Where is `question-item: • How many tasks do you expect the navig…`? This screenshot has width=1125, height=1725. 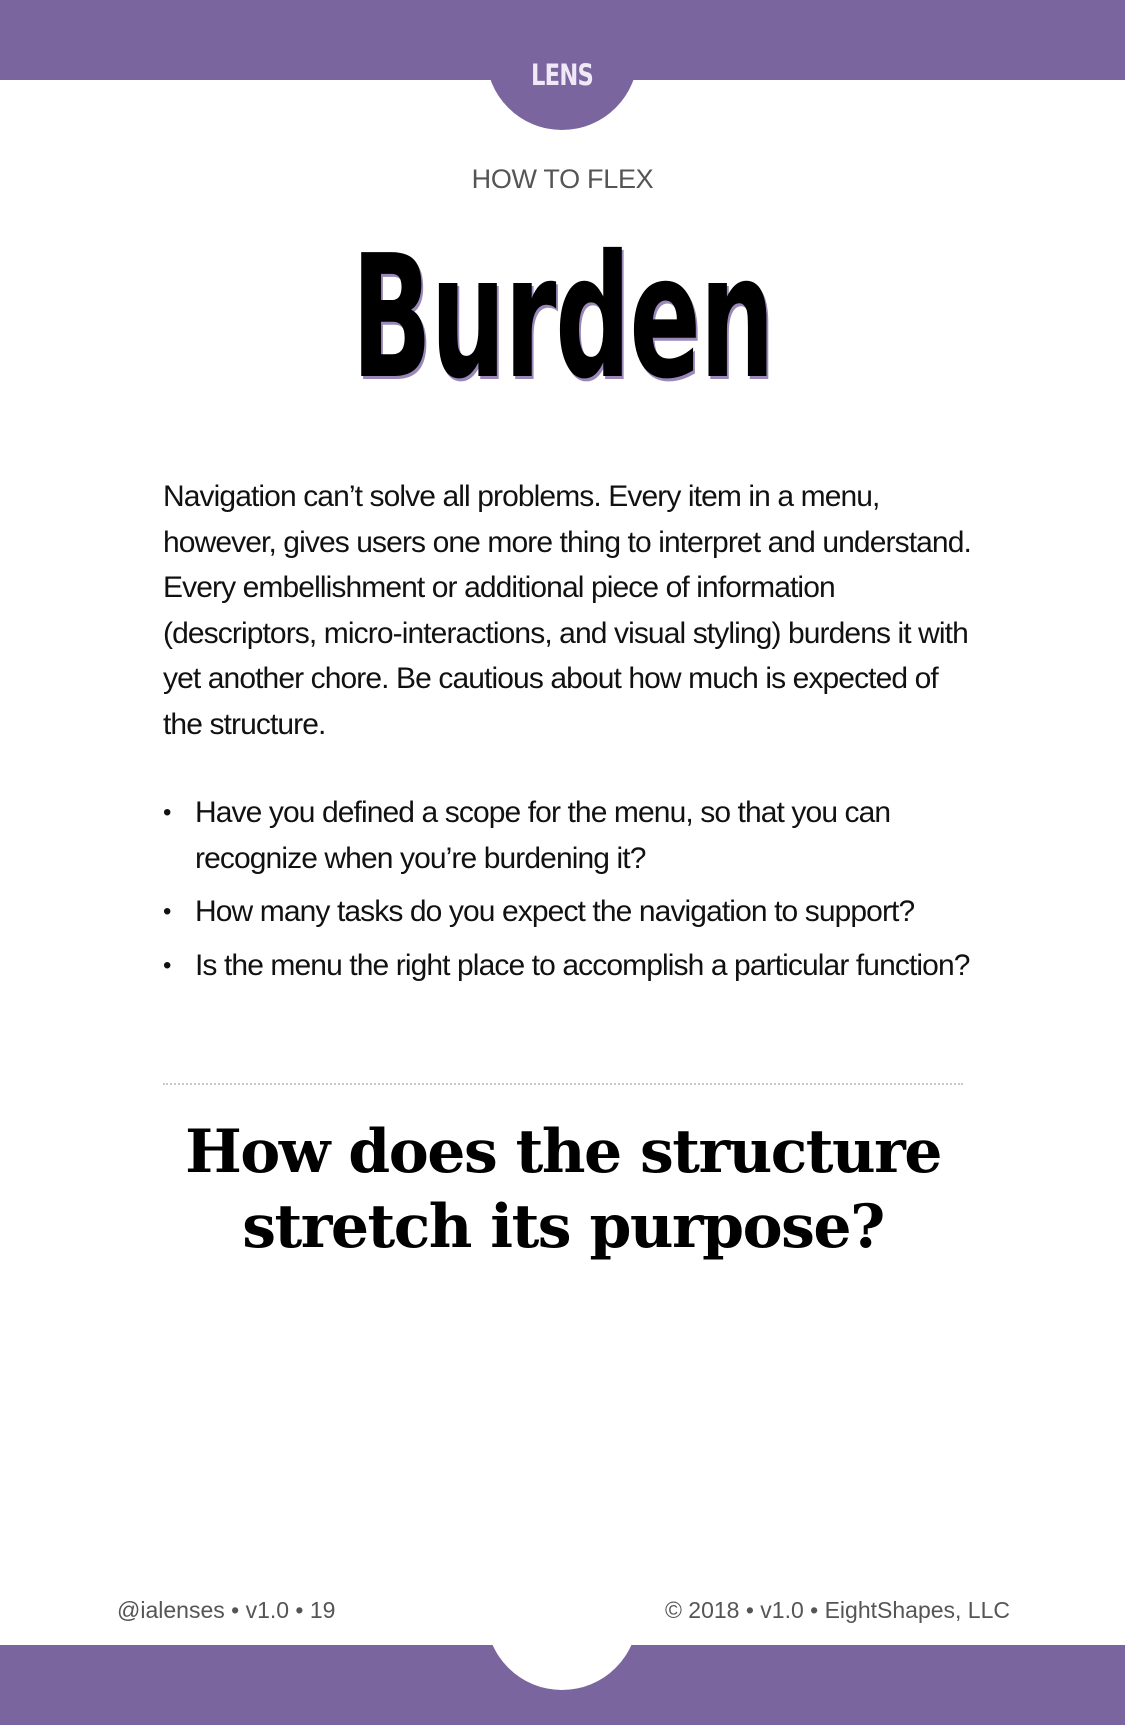 question-item: • How many tasks do you expect the navig… is located at coordinates (568, 912).